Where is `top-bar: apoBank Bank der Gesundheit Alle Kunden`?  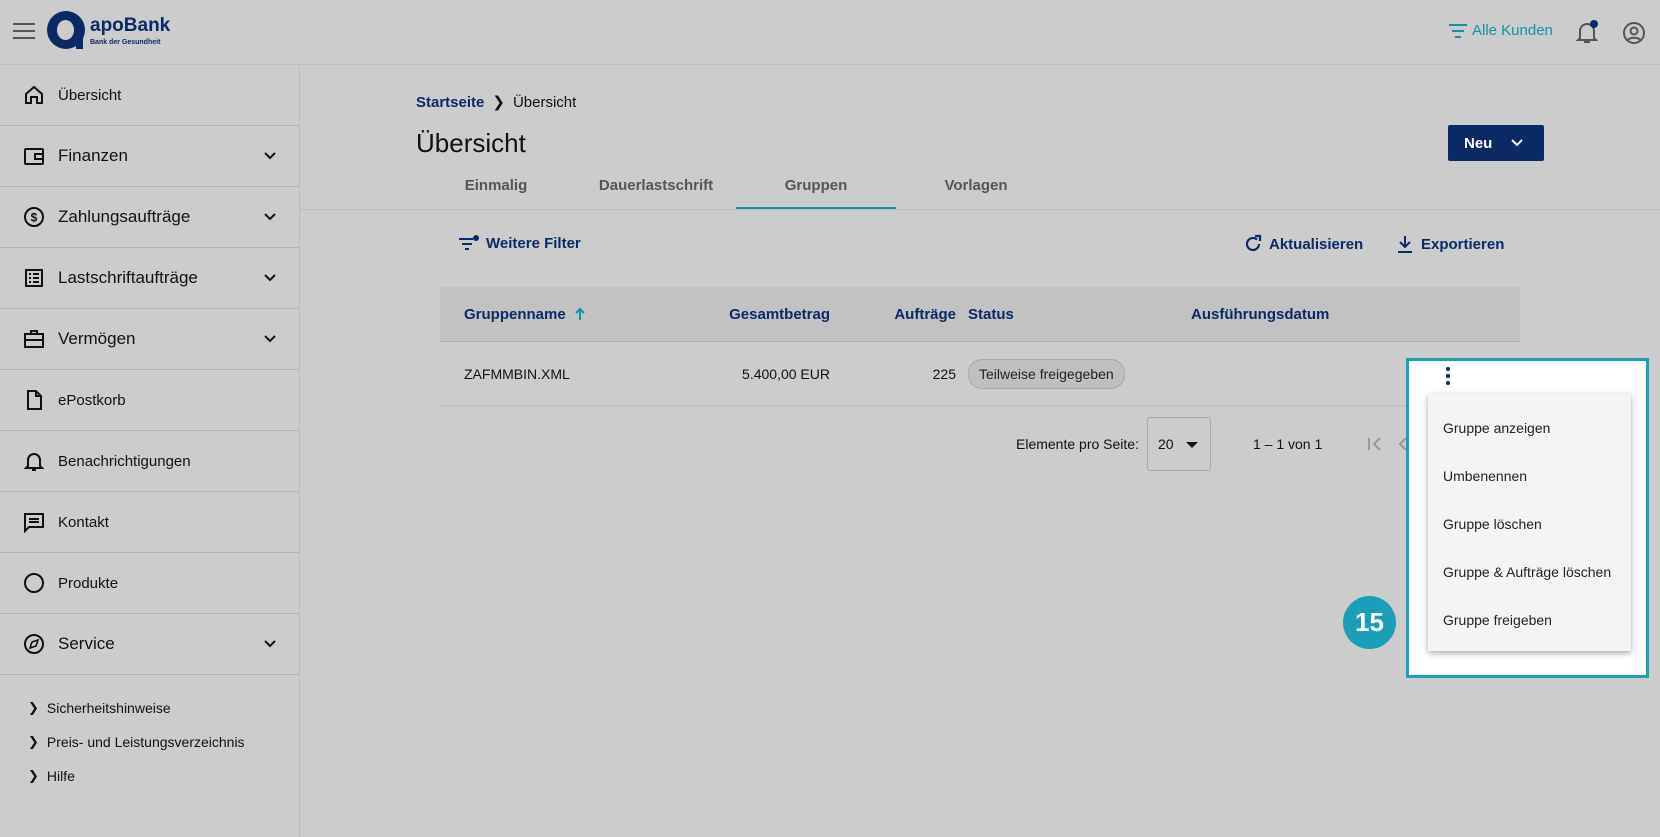
top-bar: apoBank Bank der Gesundheit Alle Kunden is located at coordinates (830, 32).